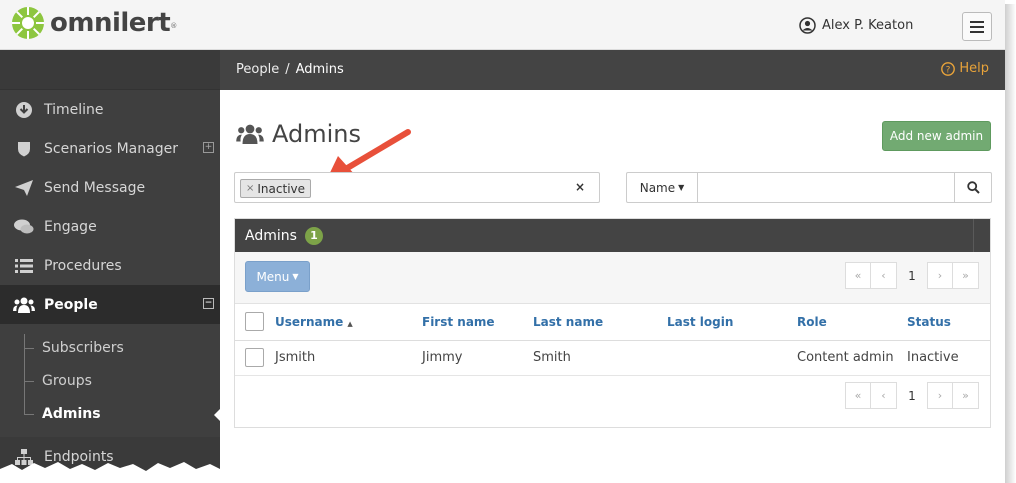 This screenshot has width=1016, height=483. What do you see at coordinates (313, 235) in the screenshot?
I see `count-badge: 1` at bounding box center [313, 235].